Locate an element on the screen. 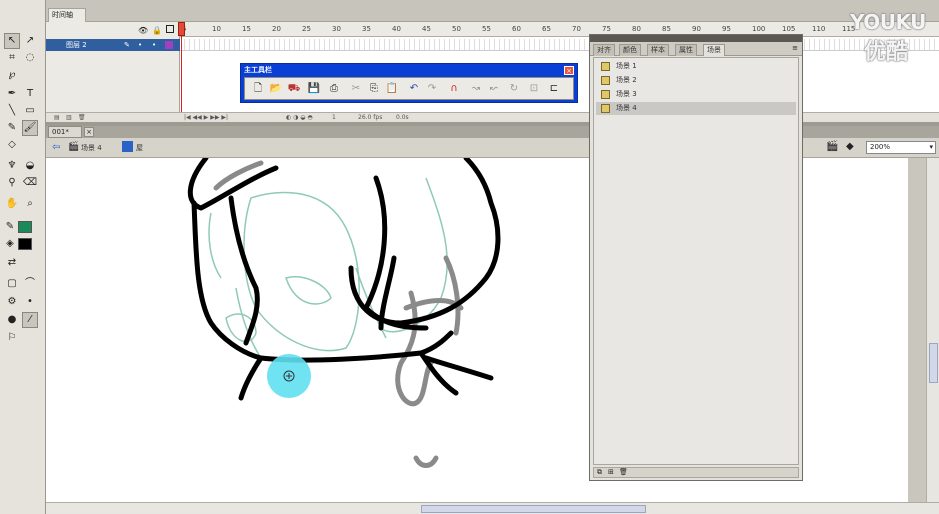 This screenshot has width=939, height=514. symbol-breadcrumb: 屋 is located at coordinates (139, 148).